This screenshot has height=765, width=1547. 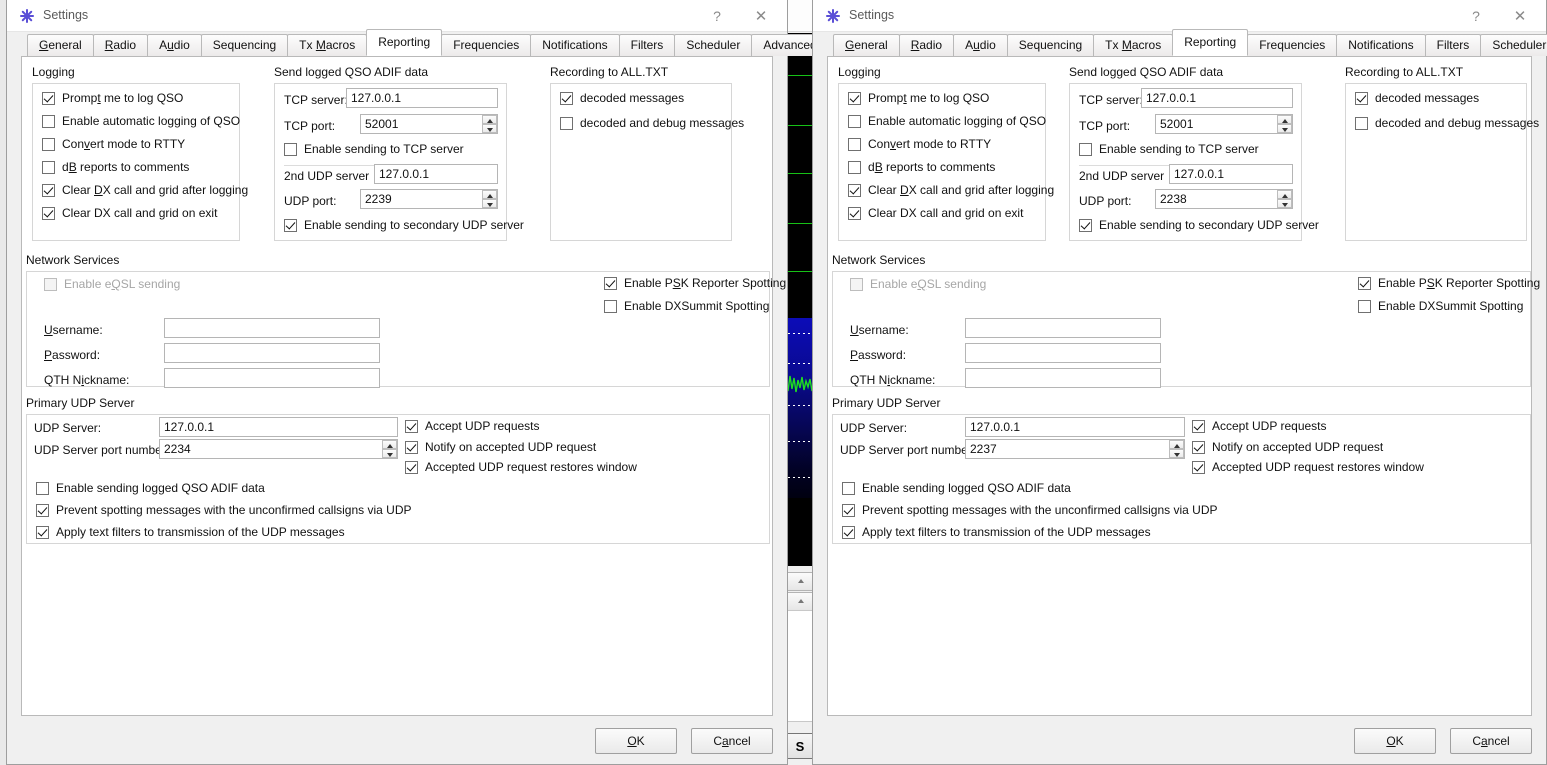 I want to click on background-app-s-button: S, so click(x=800, y=746).